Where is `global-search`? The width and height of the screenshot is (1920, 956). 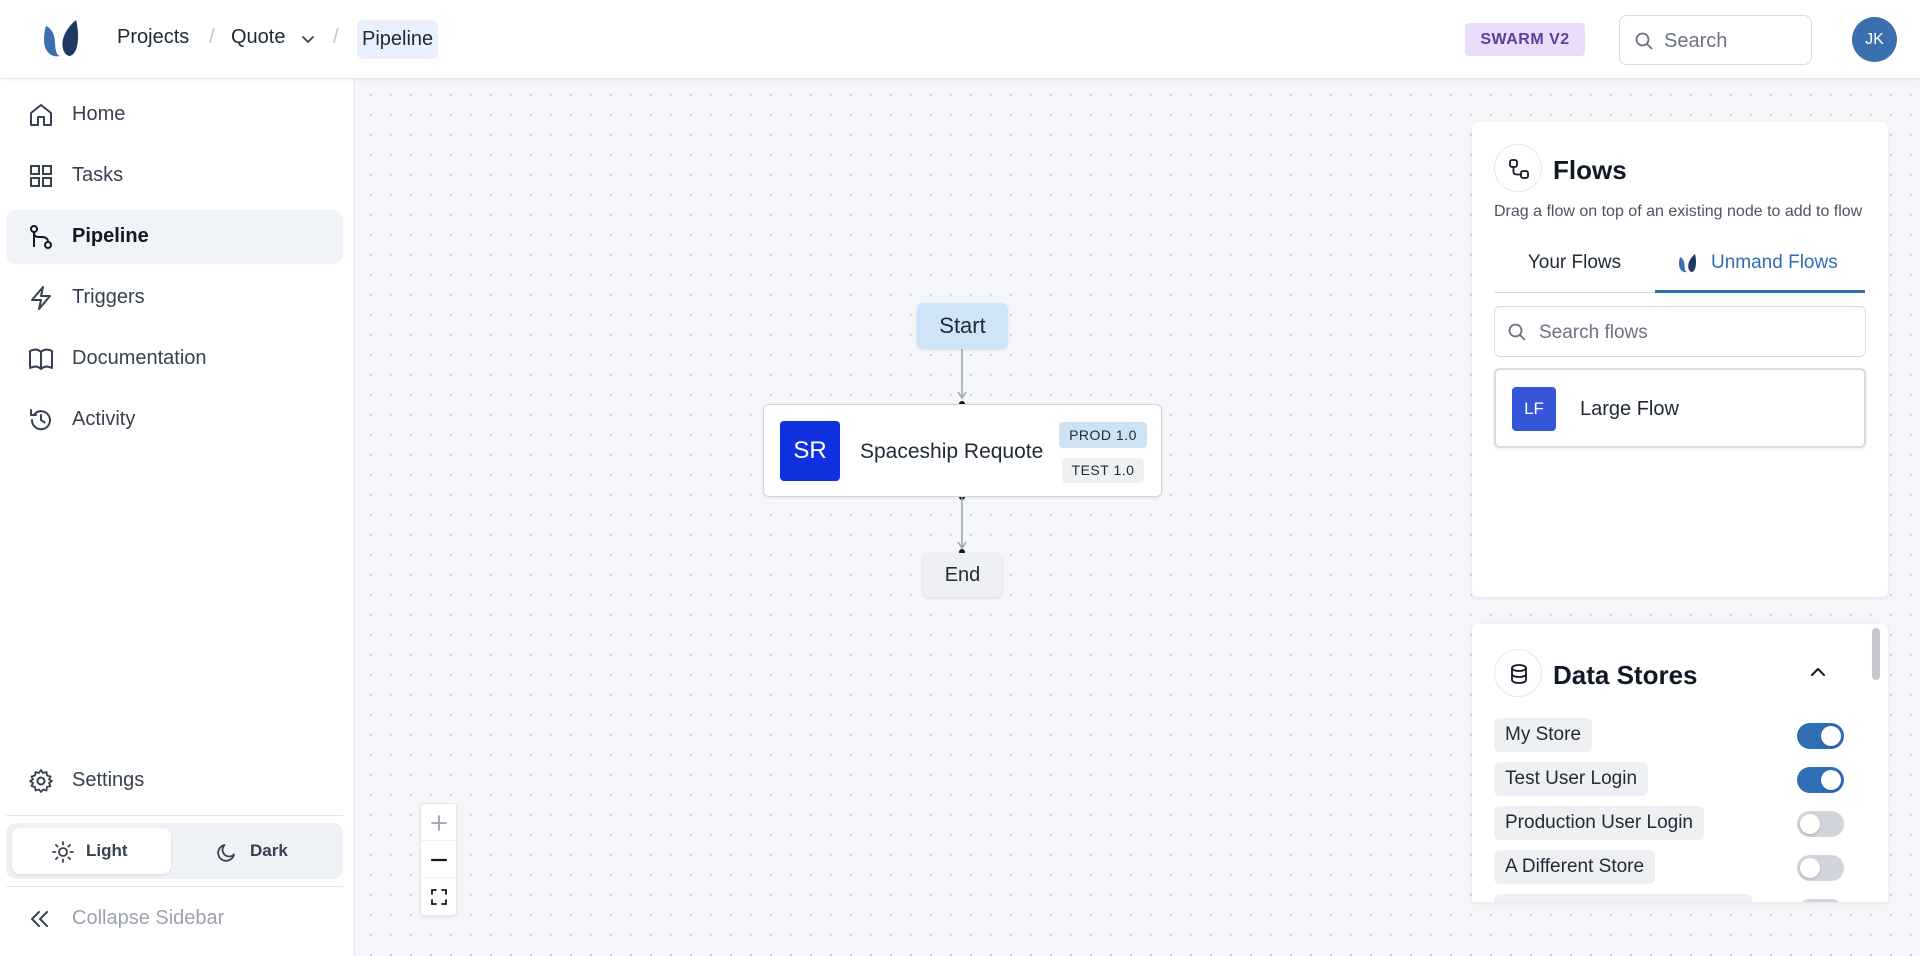
global-search is located at coordinates (1715, 40).